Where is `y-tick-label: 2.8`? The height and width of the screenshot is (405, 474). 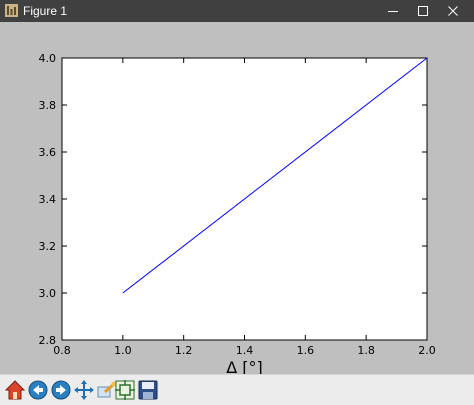 y-tick-label: 2.8 is located at coordinates (48, 340).